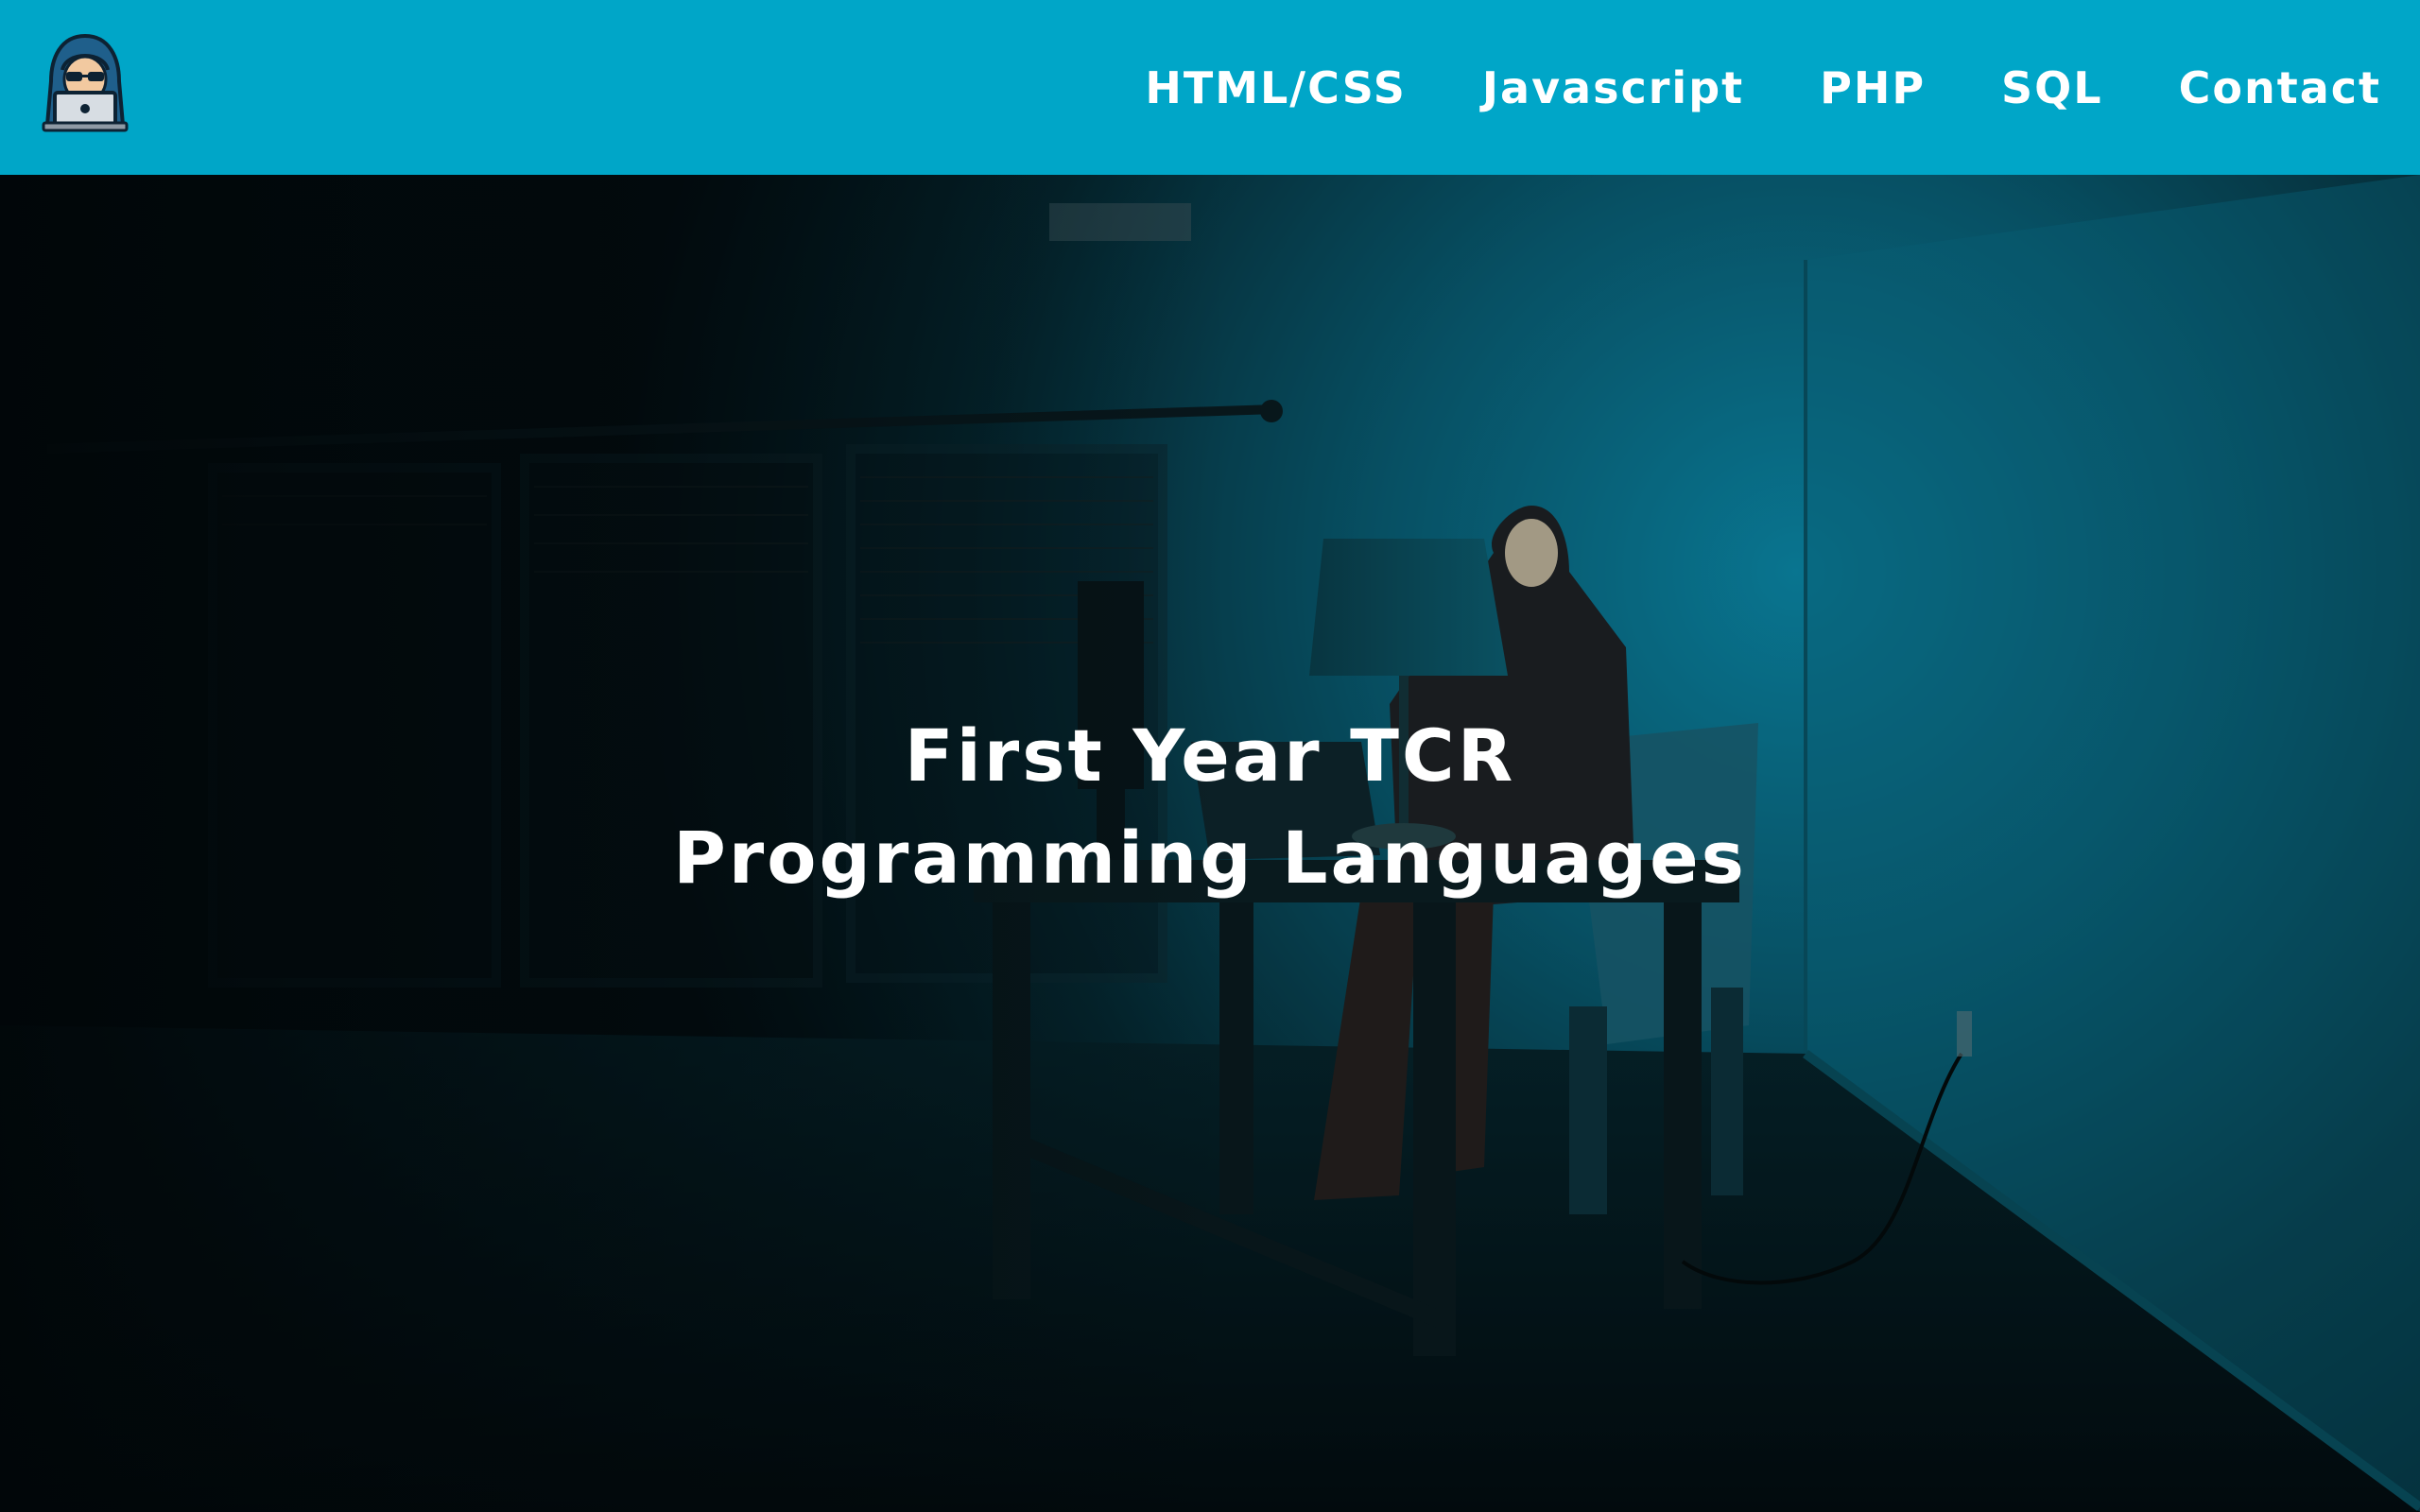  I want to click on nav-item-html-css: HTML/CSS, so click(1276, 87).